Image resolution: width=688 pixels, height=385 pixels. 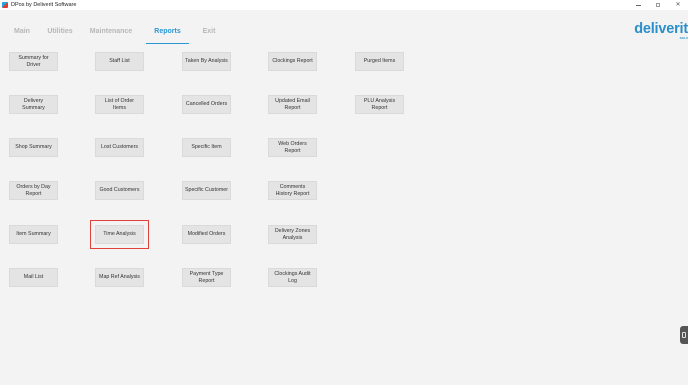 What do you see at coordinates (379, 104) in the screenshot?
I see `plu-analysis-report-button: PLU Analysis Report` at bounding box center [379, 104].